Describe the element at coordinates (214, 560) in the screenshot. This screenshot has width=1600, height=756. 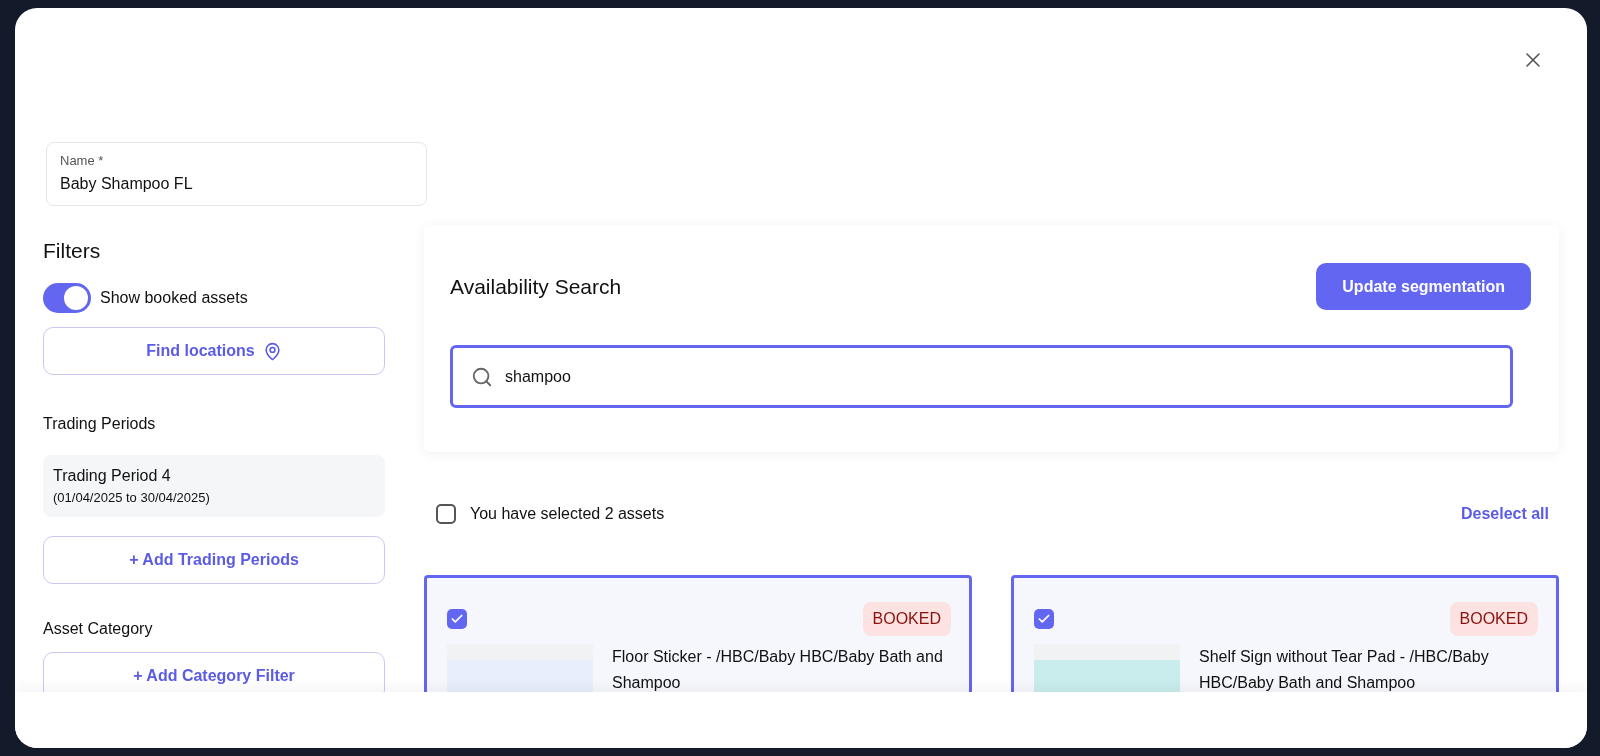
I see `add-trading-periods-button: + Add Trading Periods` at that location.